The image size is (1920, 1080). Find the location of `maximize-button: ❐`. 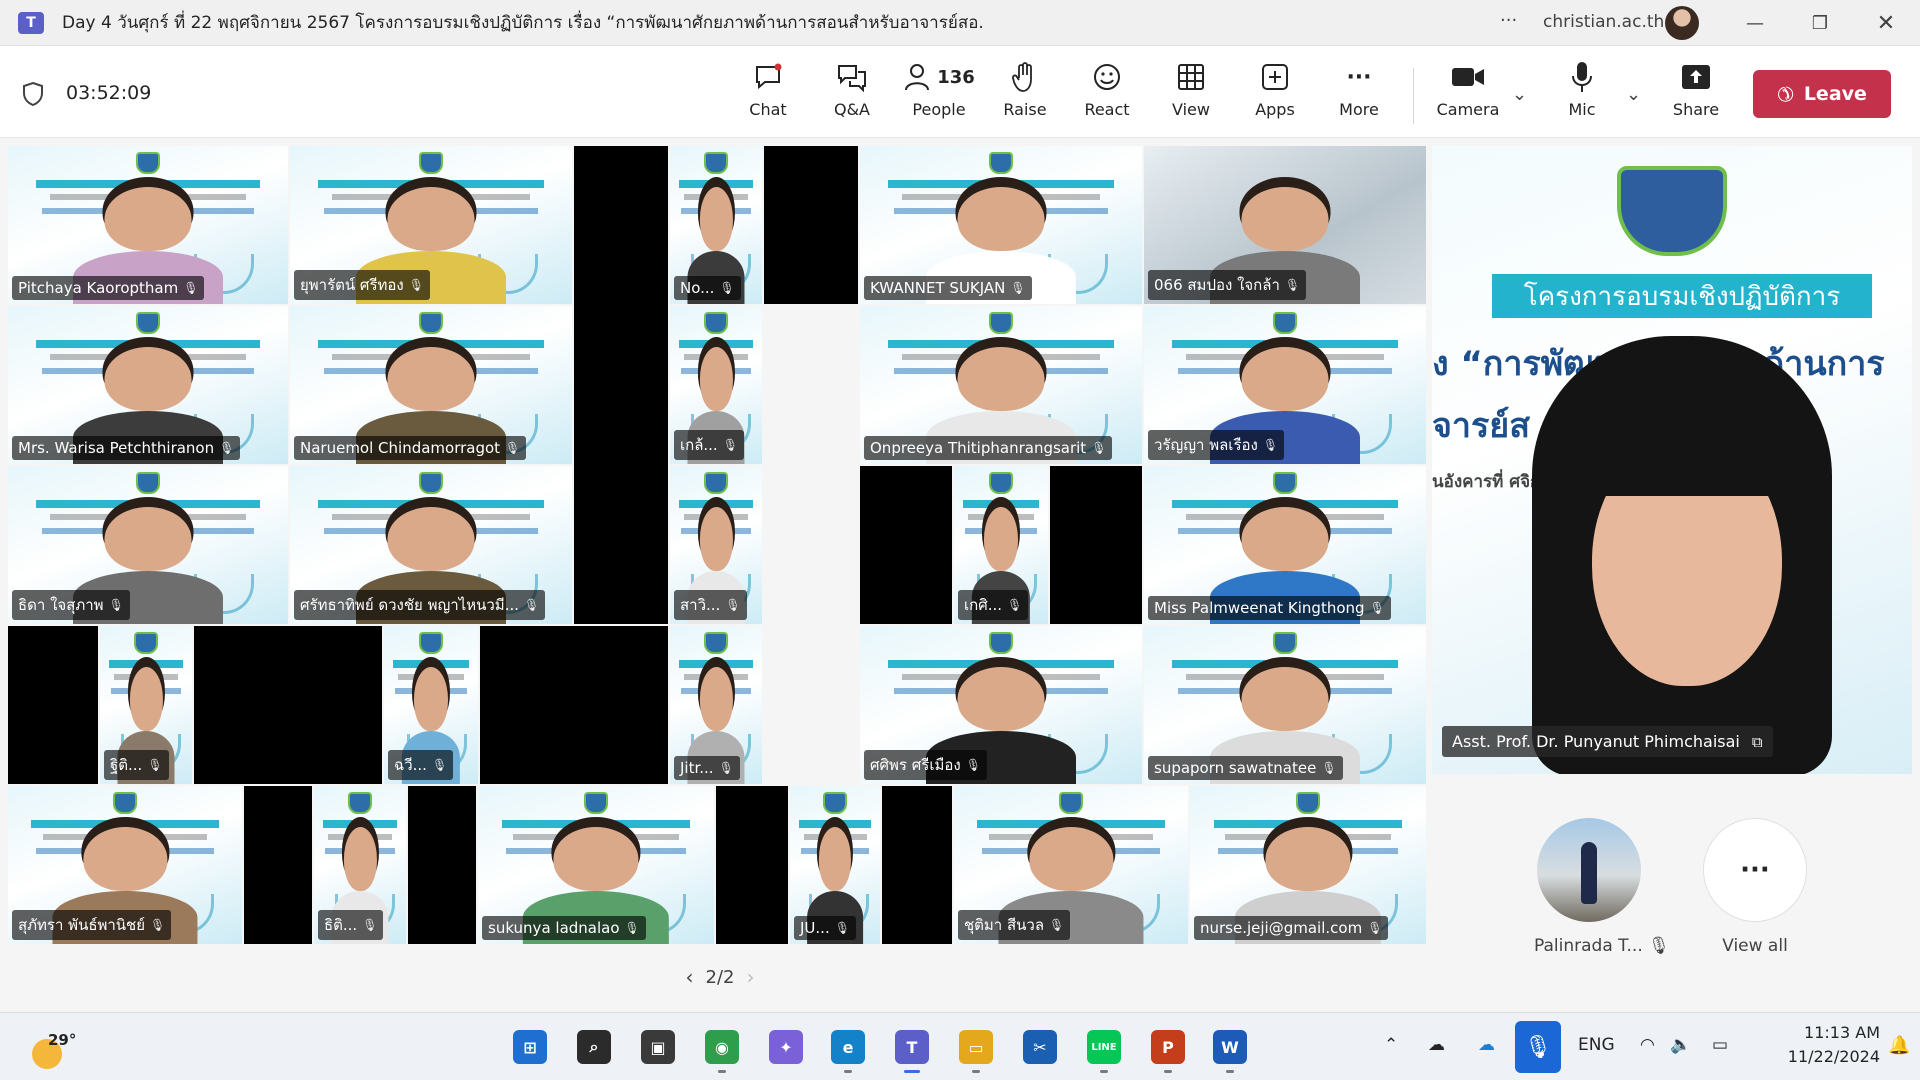

maximize-button: ❐ is located at coordinates (1820, 23).